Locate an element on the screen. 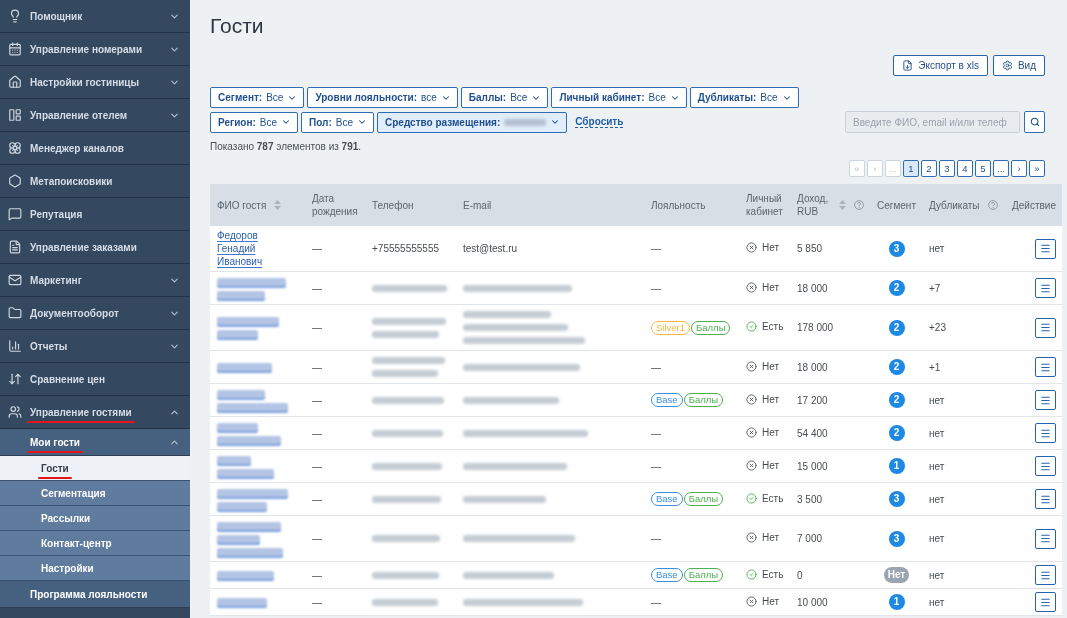 The height and width of the screenshot is (618, 1067). column-header: Лояльность is located at coordinates (678, 205).